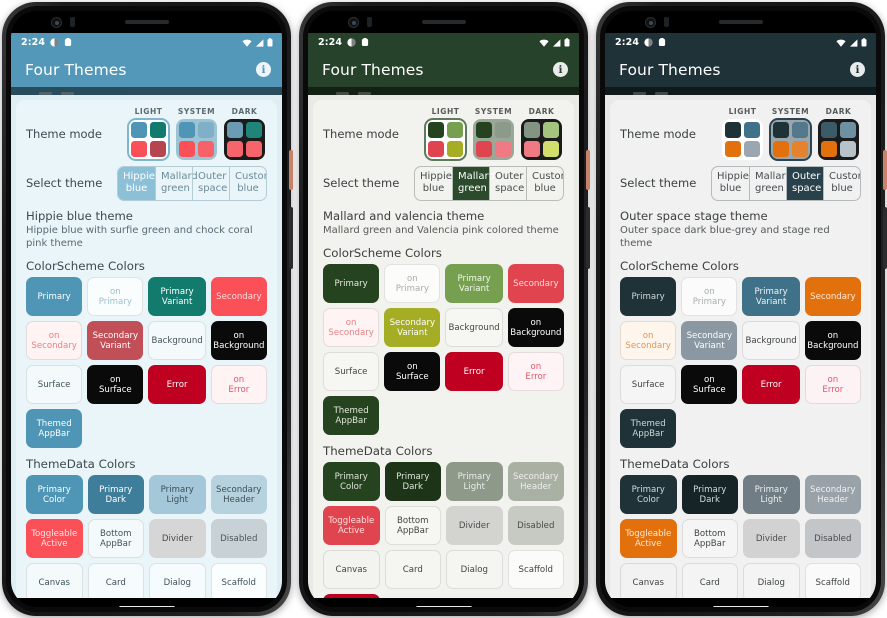 This screenshot has width=887, height=618. Describe the element at coordinates (54, 494) in the screenshot. I see `color-swatch: Primary Color` at that location.